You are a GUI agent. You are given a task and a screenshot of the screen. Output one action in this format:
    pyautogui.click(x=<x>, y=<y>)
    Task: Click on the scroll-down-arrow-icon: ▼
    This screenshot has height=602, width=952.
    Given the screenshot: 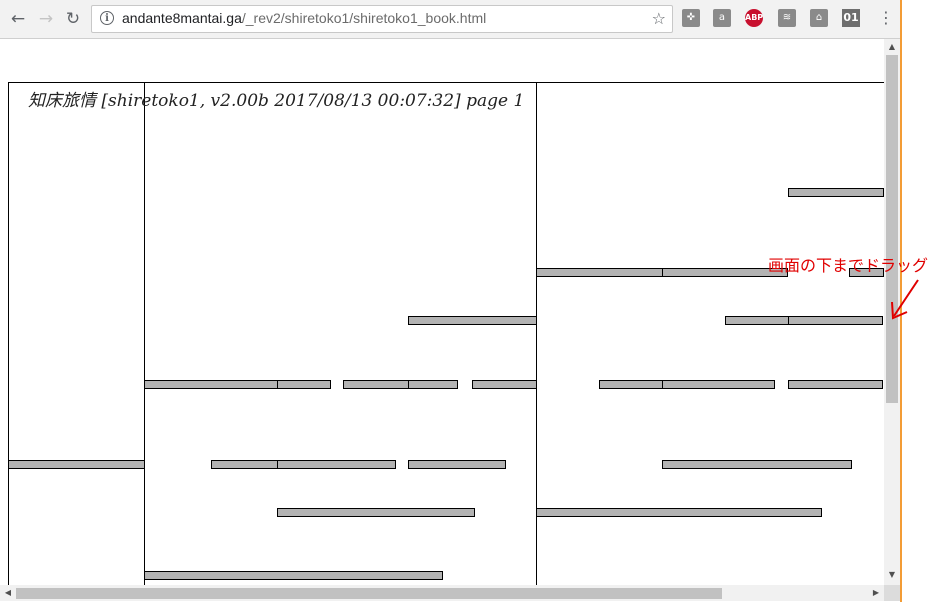 What is the action you would take?
    pyautogui.click(x=892, y=575)
    